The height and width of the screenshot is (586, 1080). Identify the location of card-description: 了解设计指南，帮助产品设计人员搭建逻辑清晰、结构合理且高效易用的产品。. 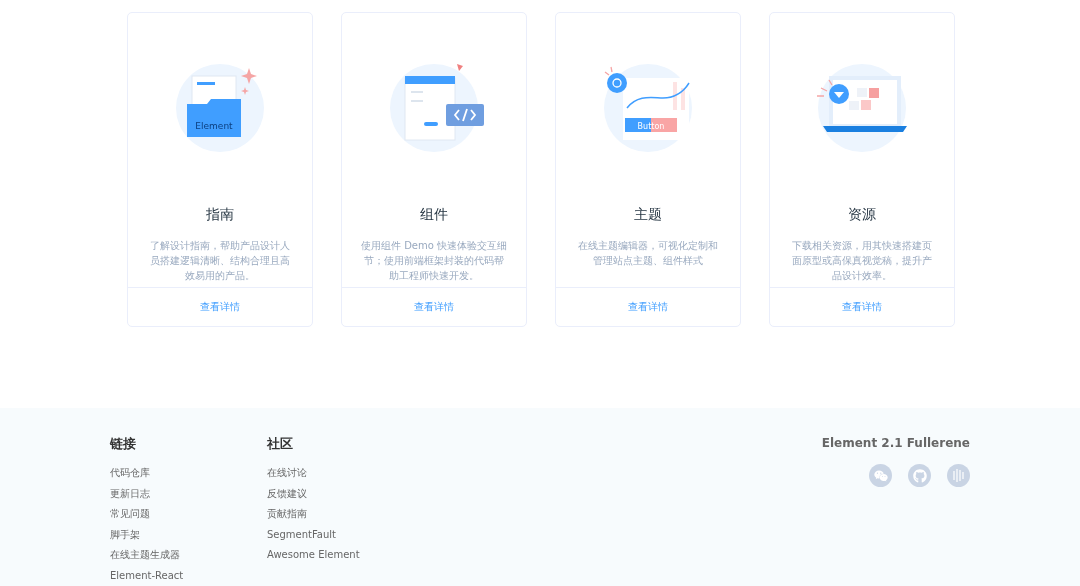
(220, 260).